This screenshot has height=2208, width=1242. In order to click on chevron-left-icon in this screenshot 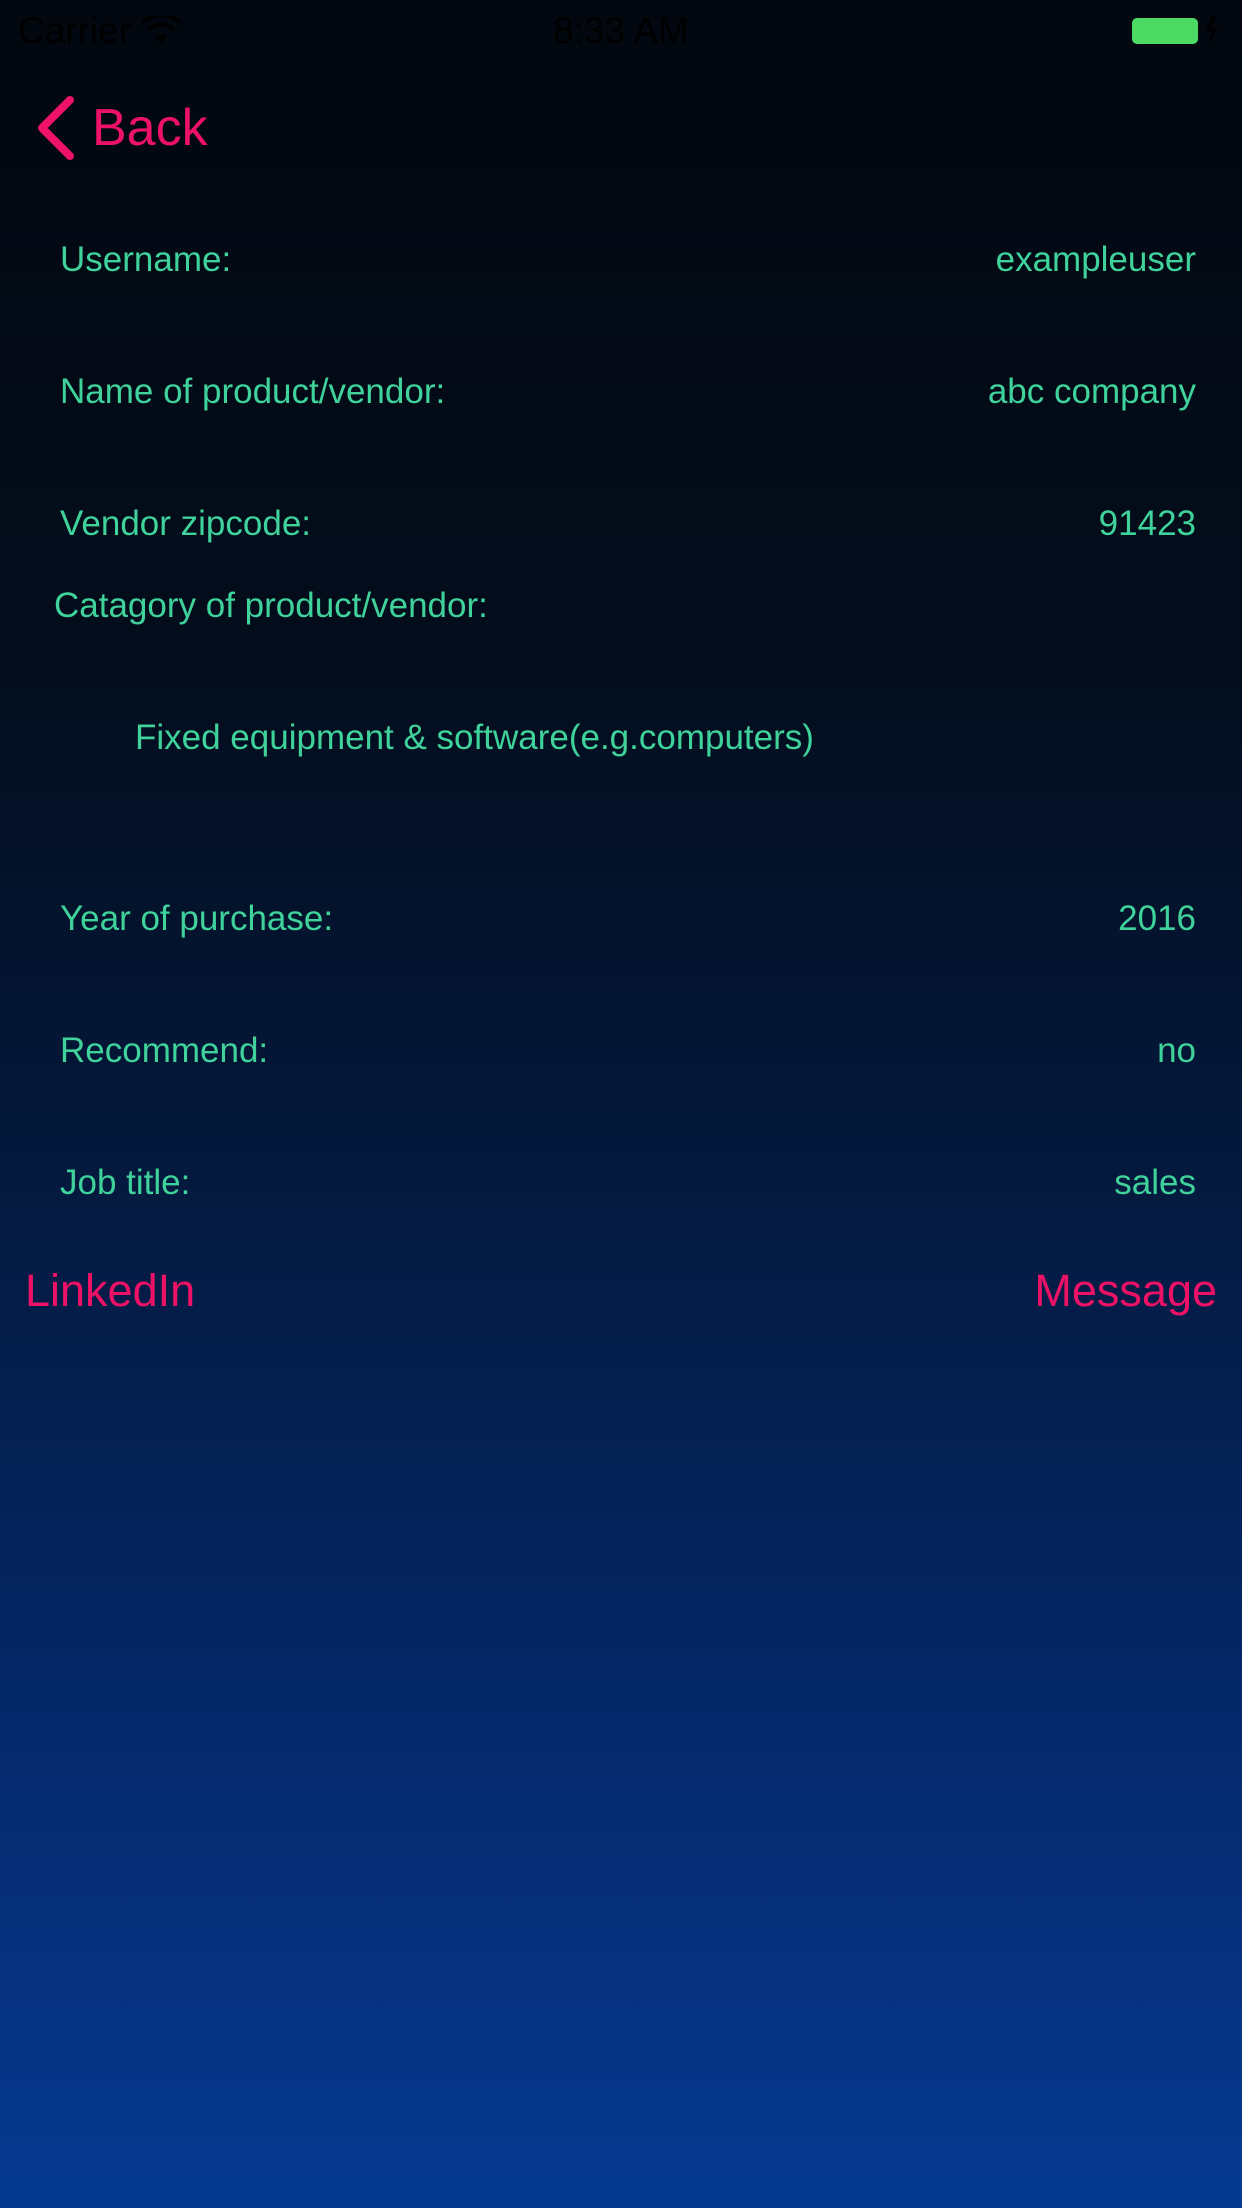, I will do `click(56, 128)`.